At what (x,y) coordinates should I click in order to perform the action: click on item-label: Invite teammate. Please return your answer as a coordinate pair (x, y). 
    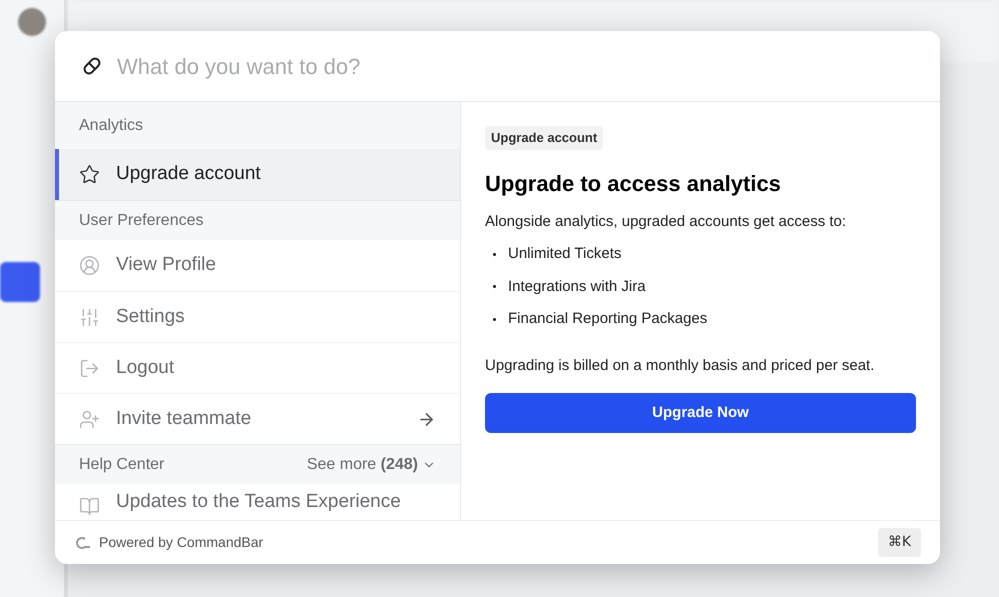
    Looking at the image, I should click on (184, 418).